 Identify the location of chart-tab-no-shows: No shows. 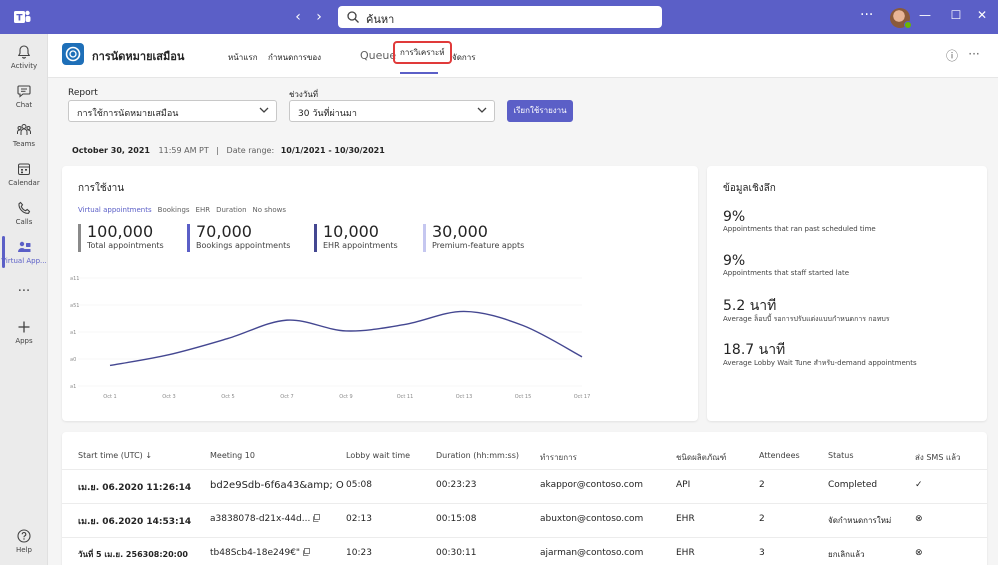
(269, 210).